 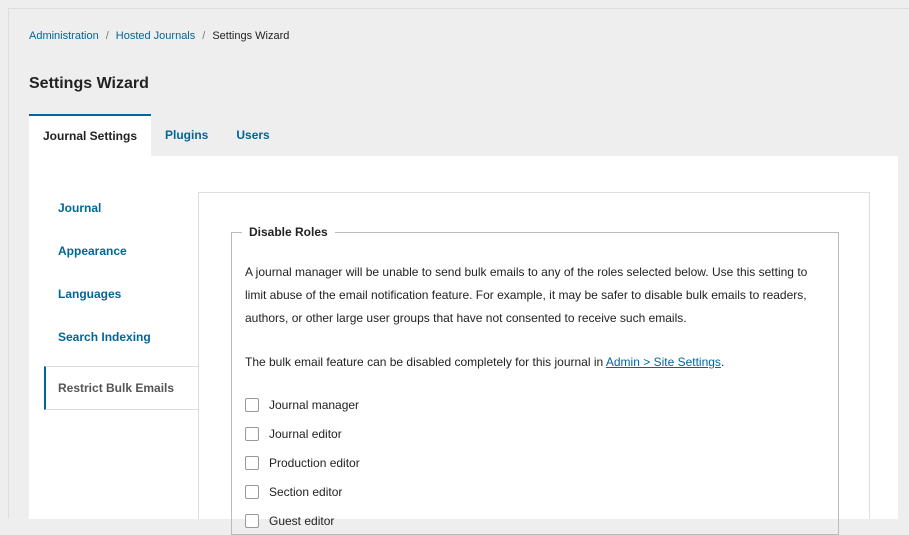 I want to click on role-option-production-editor: Production editor, so click(x=302, y=462).